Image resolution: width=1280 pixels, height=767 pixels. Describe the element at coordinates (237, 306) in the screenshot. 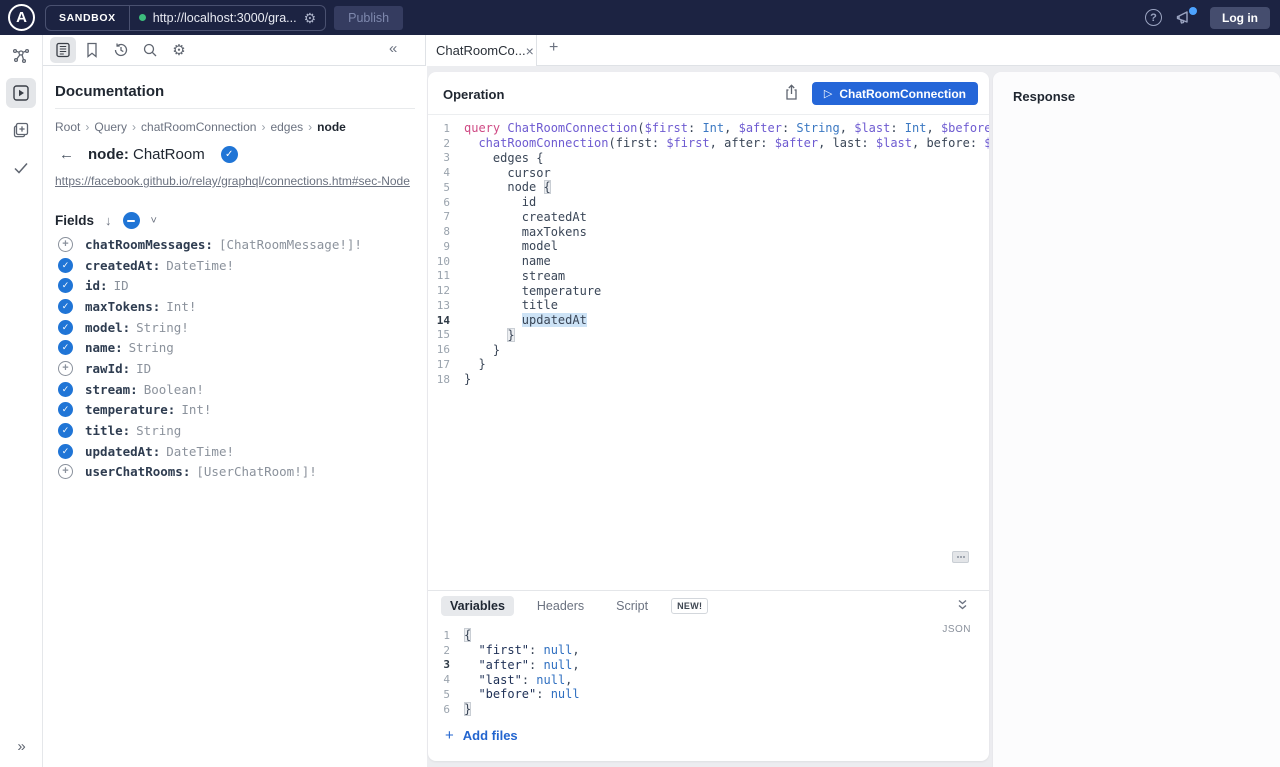

I see `field-row: ✓ maxTokens: Int!` at that location.